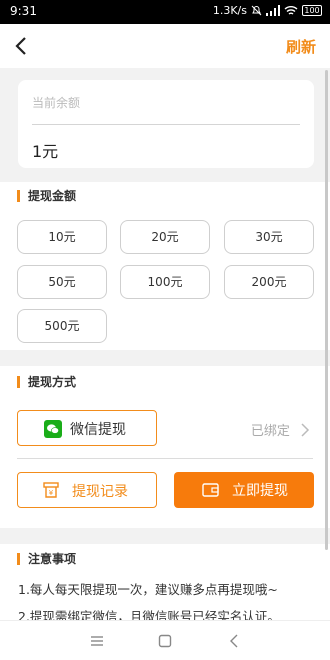  What do you see at coordinates (56, 103) in the screenshot?
I see `balance-label: 当前余额` at bounding box center [56, 103].